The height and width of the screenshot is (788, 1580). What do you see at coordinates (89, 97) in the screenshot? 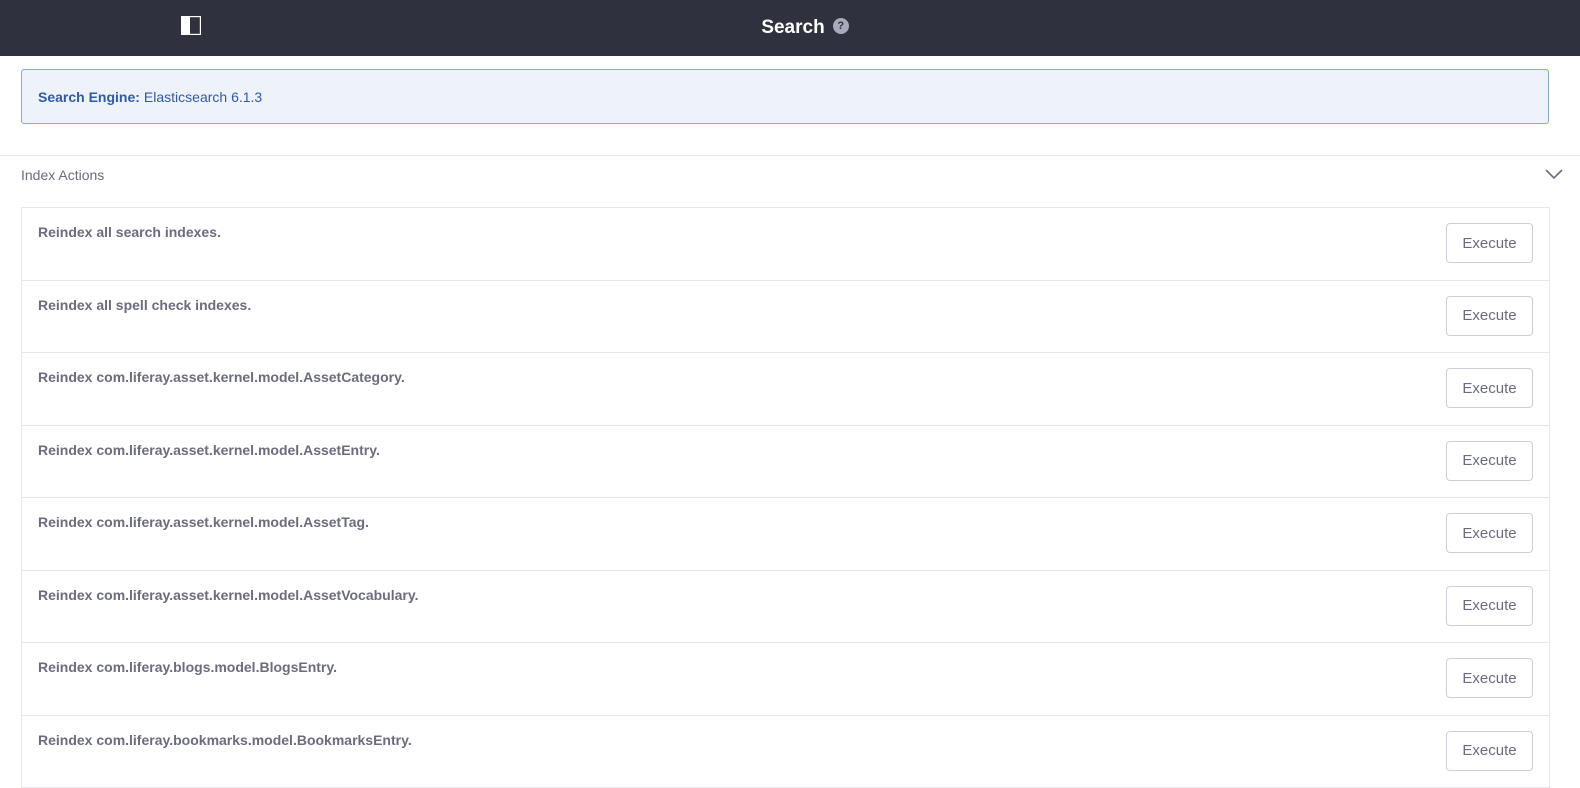
I see `search-engine-label: Search Engine:` at bounding box center [89, 97].